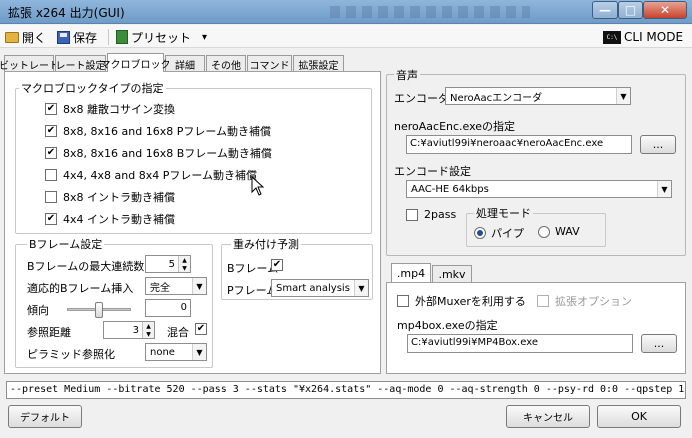 This screenshot has height=438, width=692. What do you see at coordinates (665, 10) in the screenshot?
I see `close-button: ✕` at bounding box center [665, 10].